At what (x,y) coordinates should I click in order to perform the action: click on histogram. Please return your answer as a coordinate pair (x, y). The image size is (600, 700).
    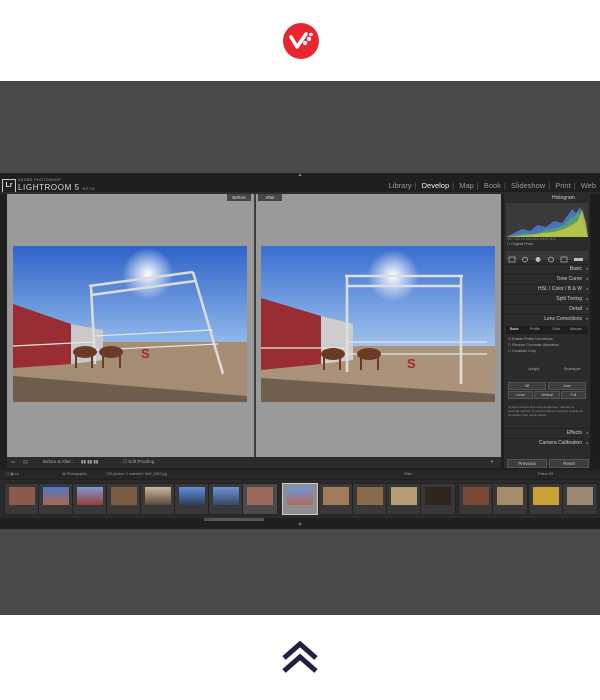
    Looking at the image, I should click on (547, 220).